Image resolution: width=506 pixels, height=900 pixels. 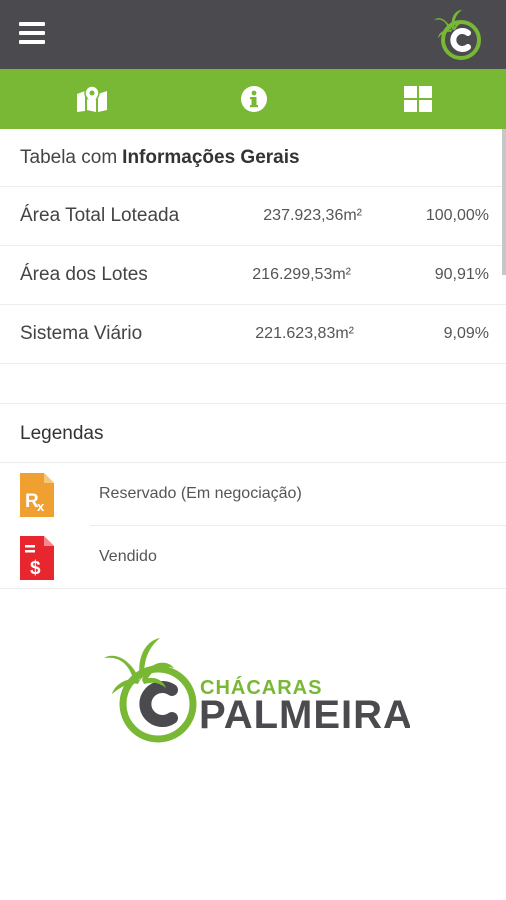 What do you see at coordinates (37, 495) in the screenshot?
I see `reserved-document-icon: R x` at bounding box center [37, 495].